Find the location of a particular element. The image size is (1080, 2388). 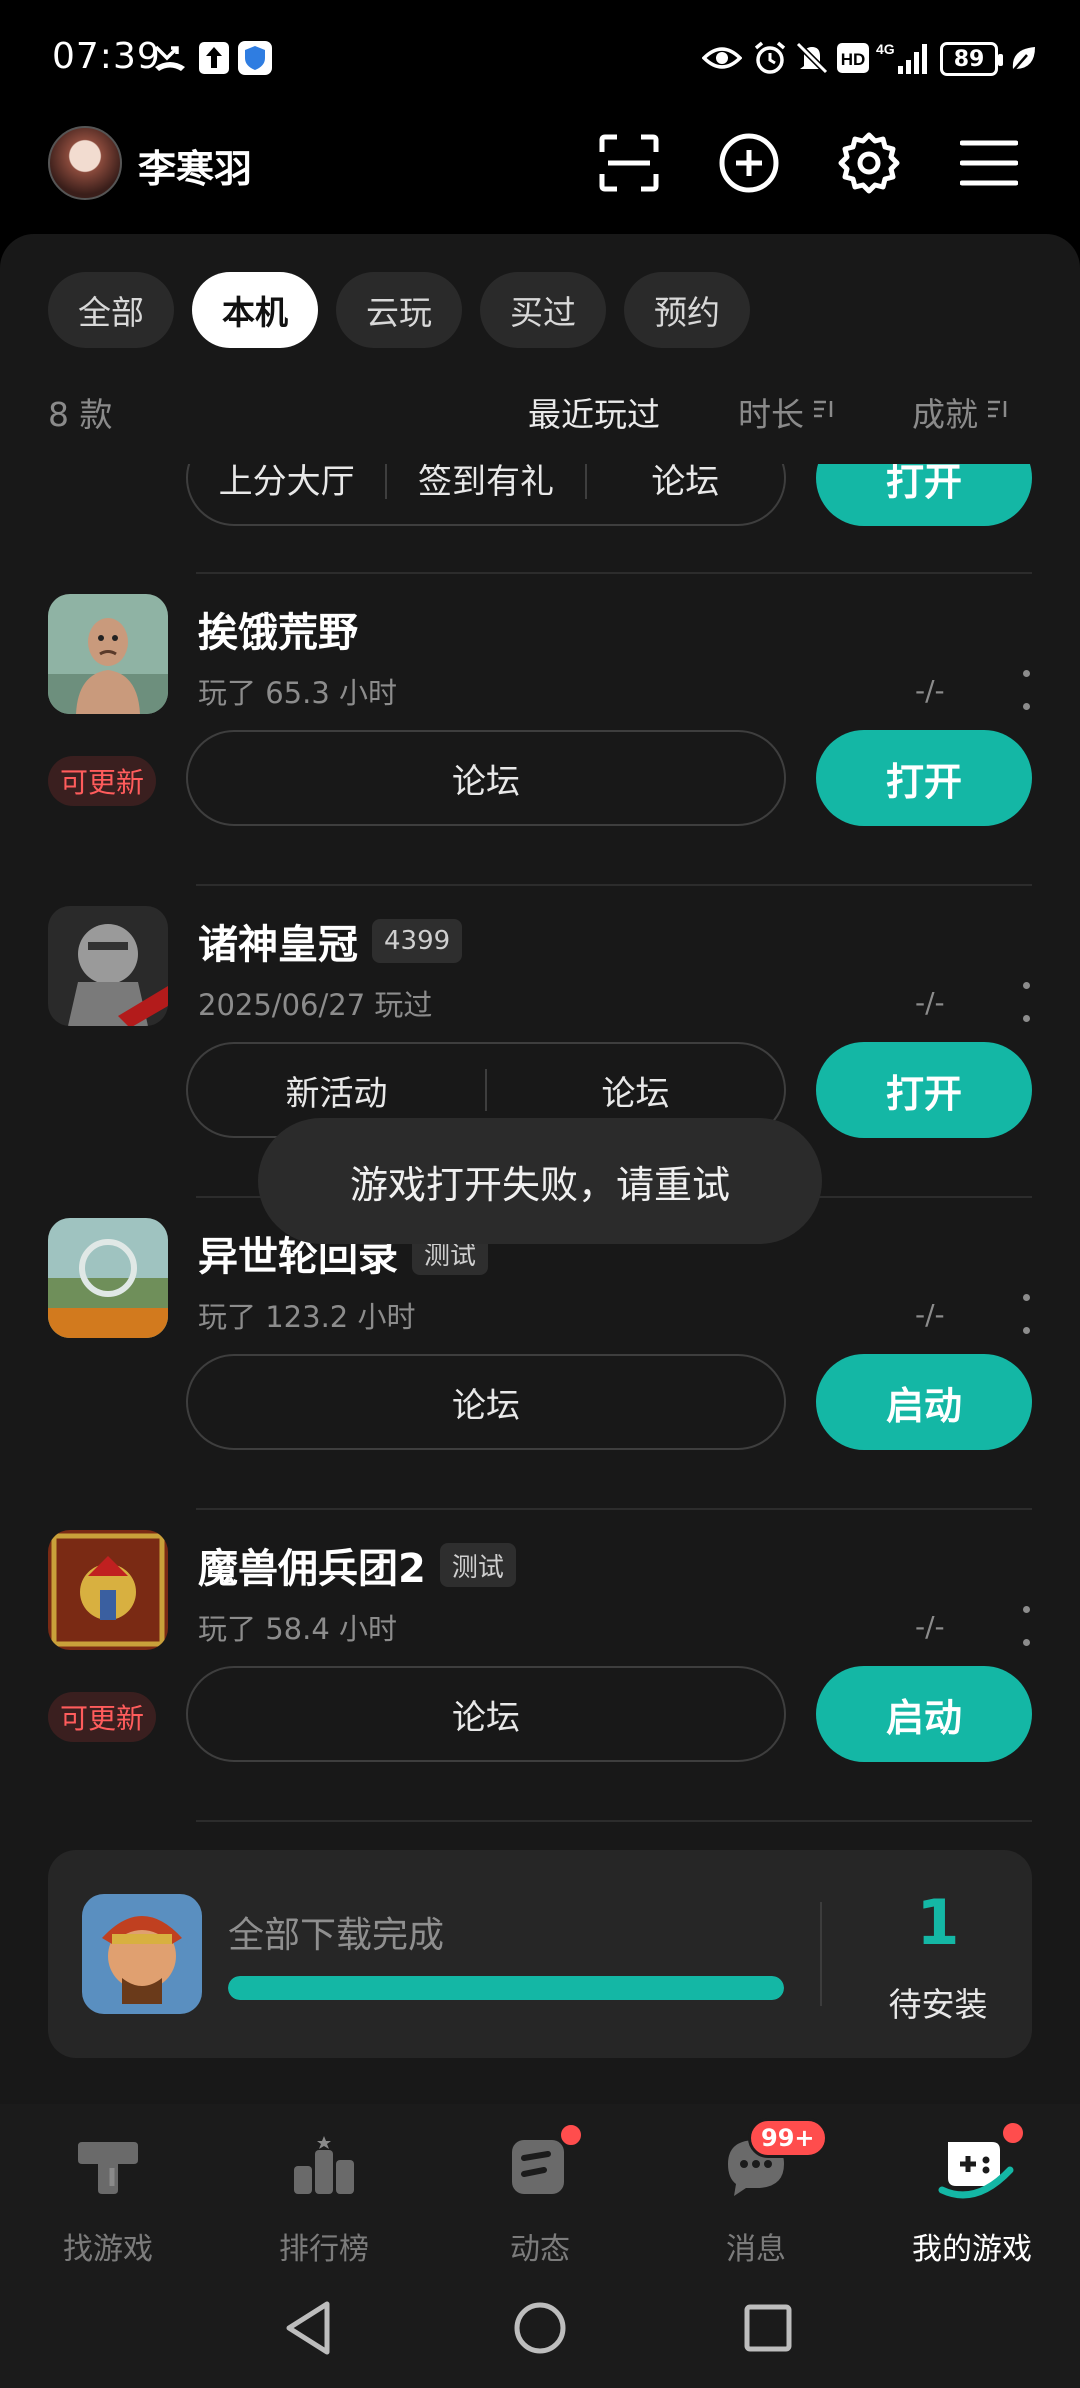

svg-text: HD is located at coordinates (853, 59).